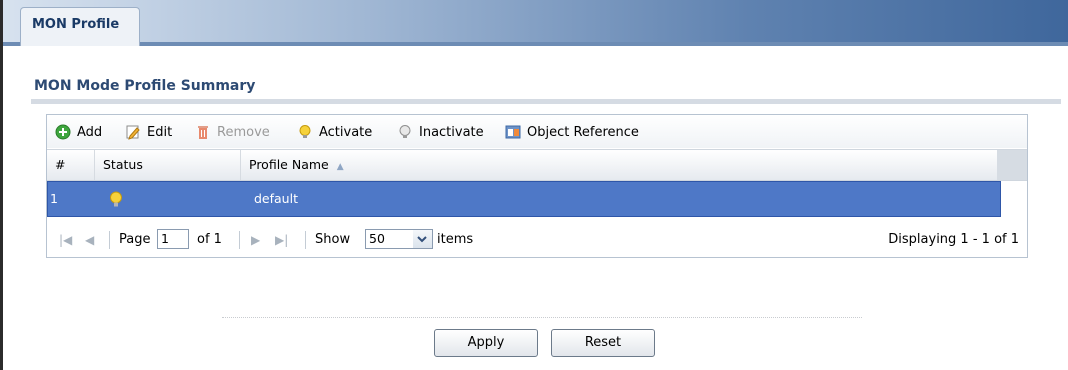 The height and width of the screenshot is (370, 1068). I want to click on chevron-down-icon, so click(422, 239).